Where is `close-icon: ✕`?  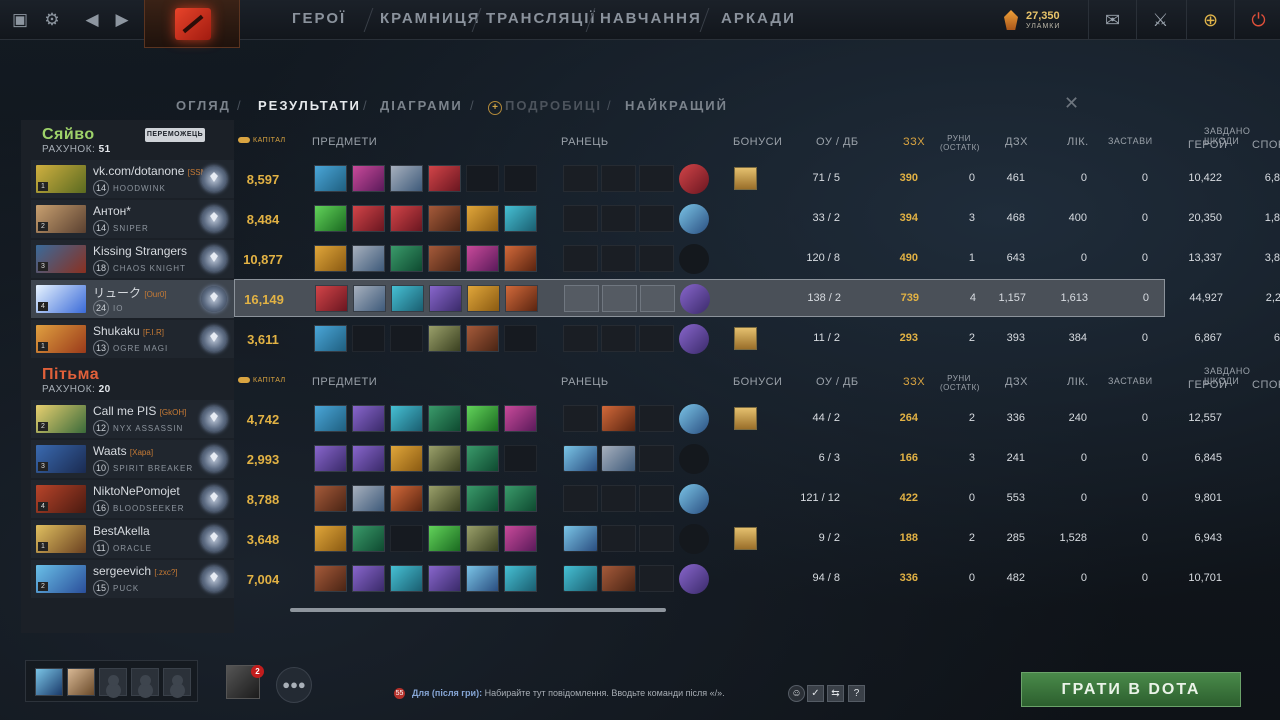 close-icon: ✕ is located at coordinates (1073, 103).